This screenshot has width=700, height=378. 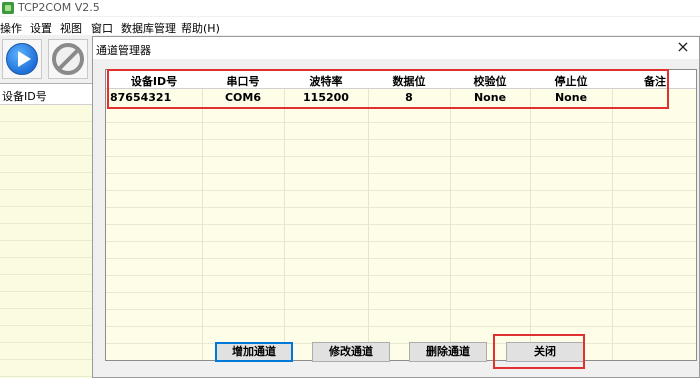 What do you see at coordinates (388, 89) in the screenshot?
I see `highlight-table-box` at bounding box center [388, 89].